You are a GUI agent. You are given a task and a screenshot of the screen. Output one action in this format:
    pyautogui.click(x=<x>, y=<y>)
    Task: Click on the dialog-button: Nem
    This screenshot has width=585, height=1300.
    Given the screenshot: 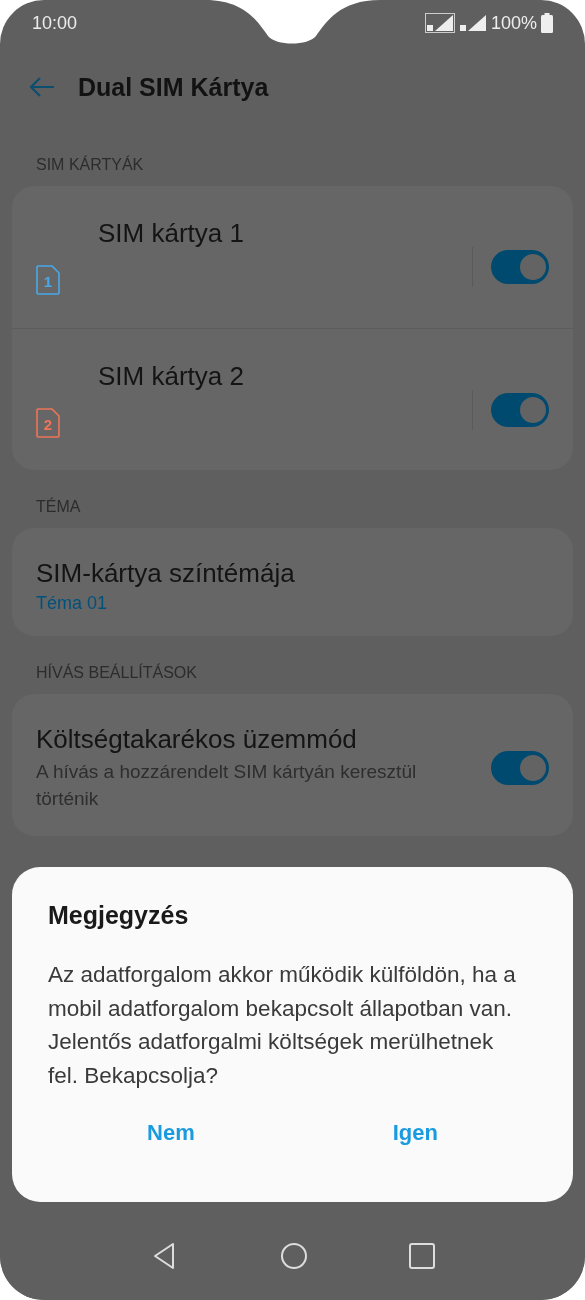 What is the action you would take?
    pyautogui.click(x=171, y=1133)
    